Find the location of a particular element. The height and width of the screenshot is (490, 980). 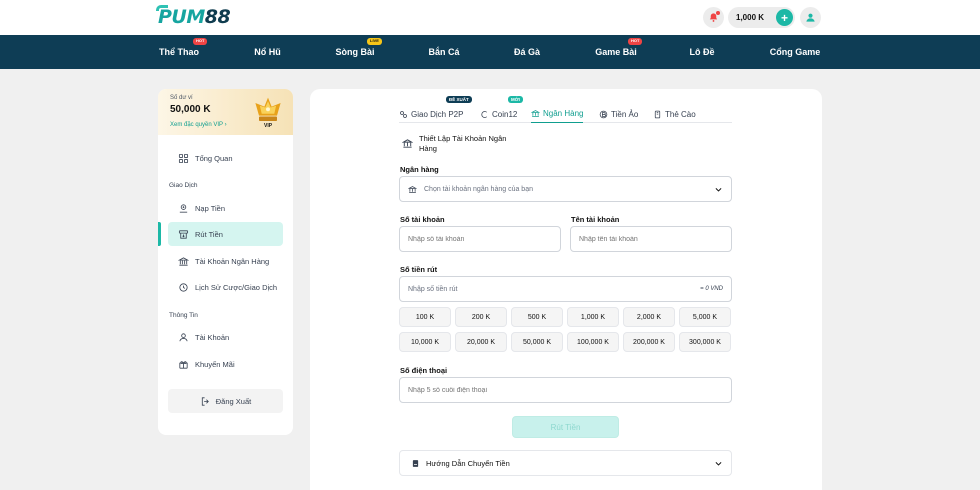

nav-lo-de: Lô Đề is located at coordinates (702, 52).